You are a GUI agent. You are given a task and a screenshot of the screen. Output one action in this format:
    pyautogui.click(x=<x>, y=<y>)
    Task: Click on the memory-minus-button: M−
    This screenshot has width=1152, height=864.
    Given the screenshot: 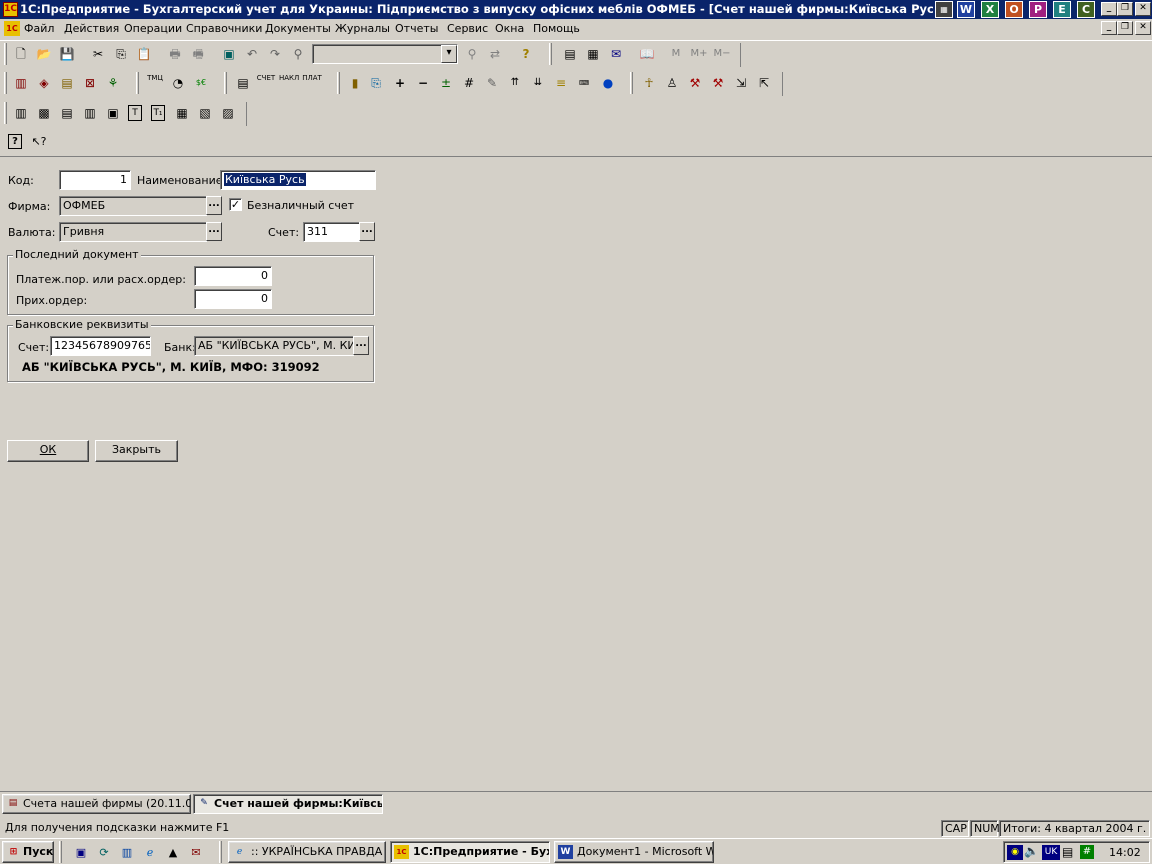 What is the action you would take?
    pyautogui.click(x=722, y=54)
    